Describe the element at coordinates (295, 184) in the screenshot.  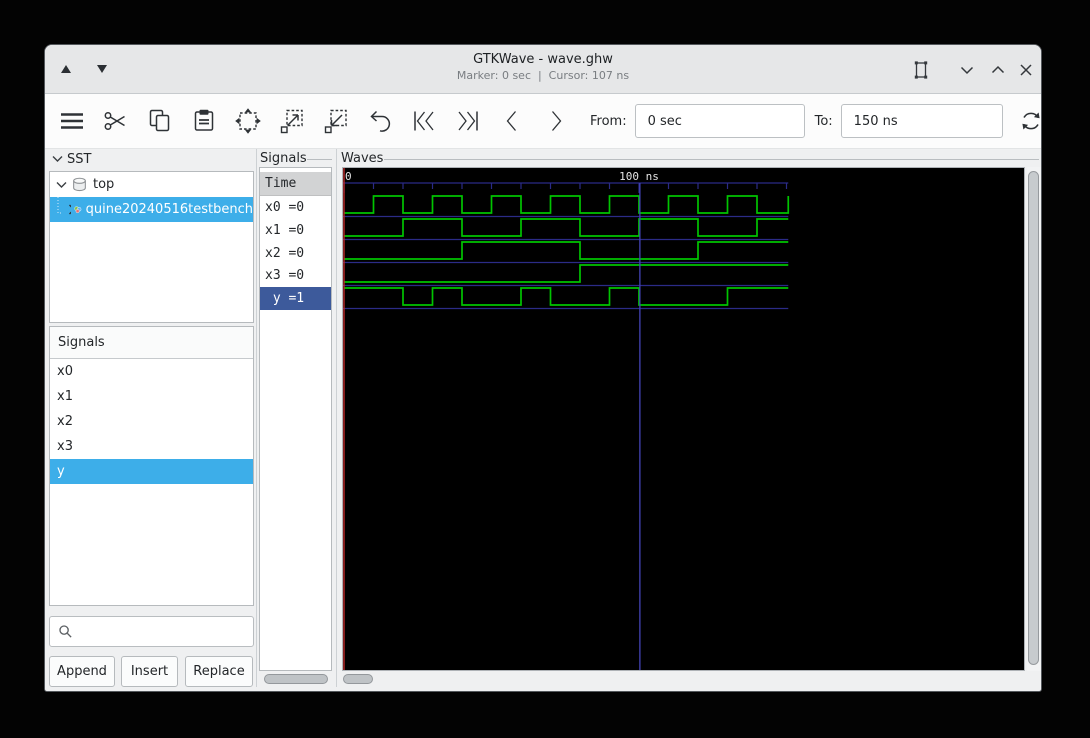
I see `time-header: Time` at that location.